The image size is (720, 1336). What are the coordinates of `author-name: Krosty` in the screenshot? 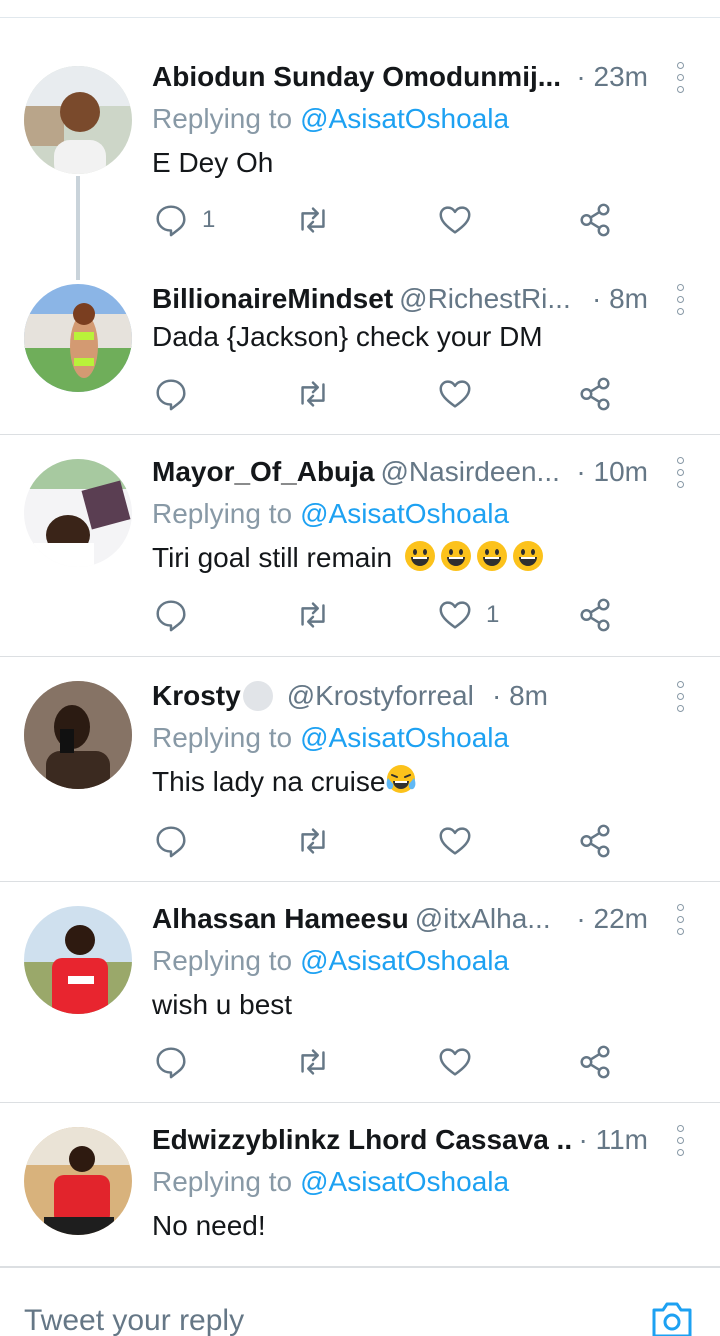 It's located at (196, 695).